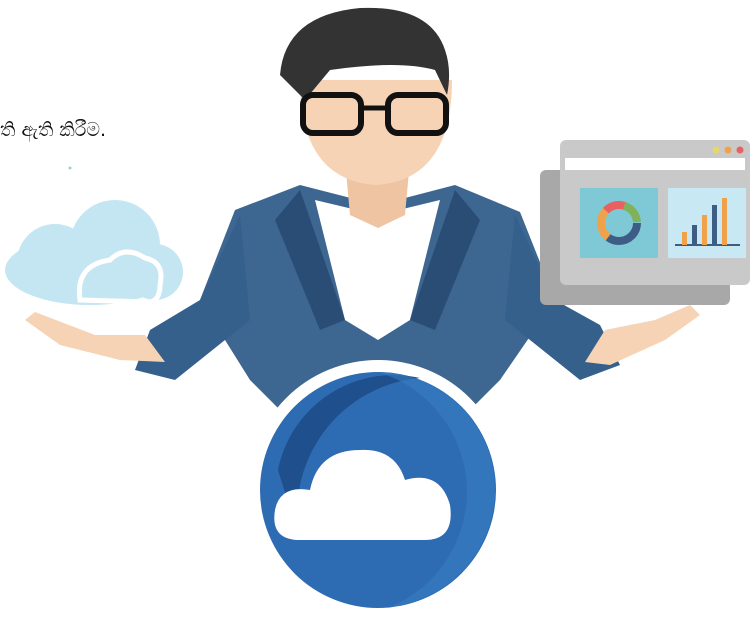  What do you see at coordinates (95, 337) in the screenshot?
I see `left-hand` at bounding box center [95, 337].